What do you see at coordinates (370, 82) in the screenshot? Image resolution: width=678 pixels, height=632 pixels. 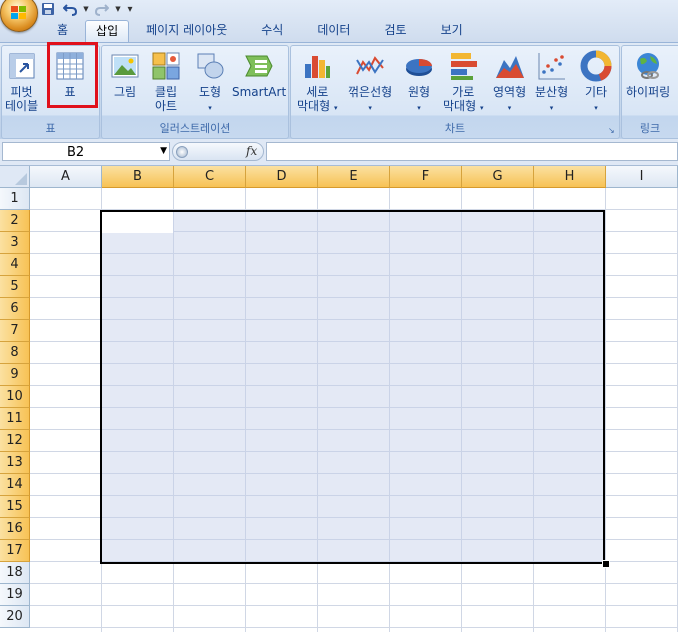 I see `line-chart-button: 꺾은선형 ▾` at bounding box center [370, 82].